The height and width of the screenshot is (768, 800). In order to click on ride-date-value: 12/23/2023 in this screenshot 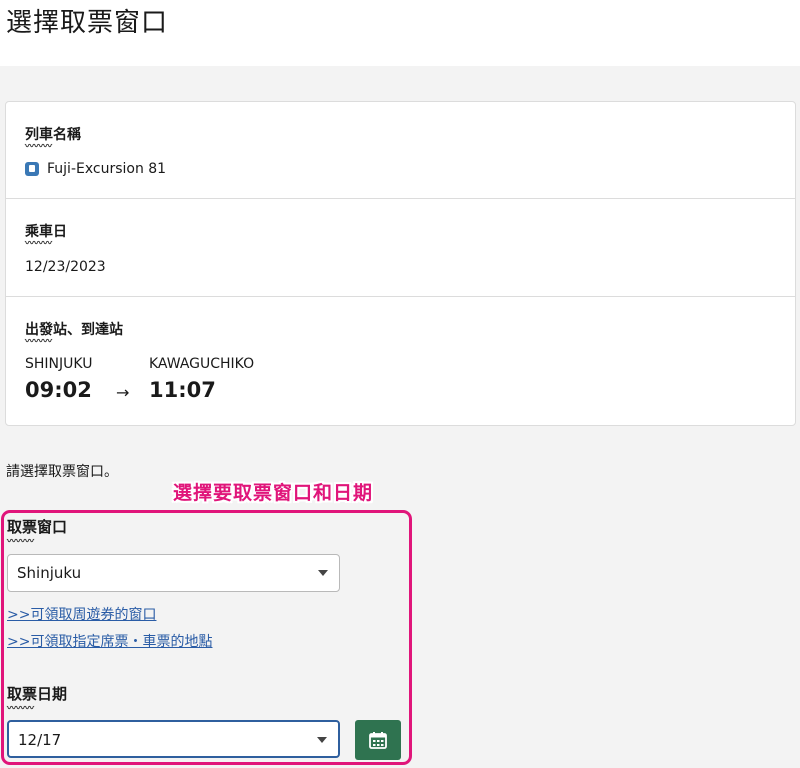, I will do `click(65, 267)`.